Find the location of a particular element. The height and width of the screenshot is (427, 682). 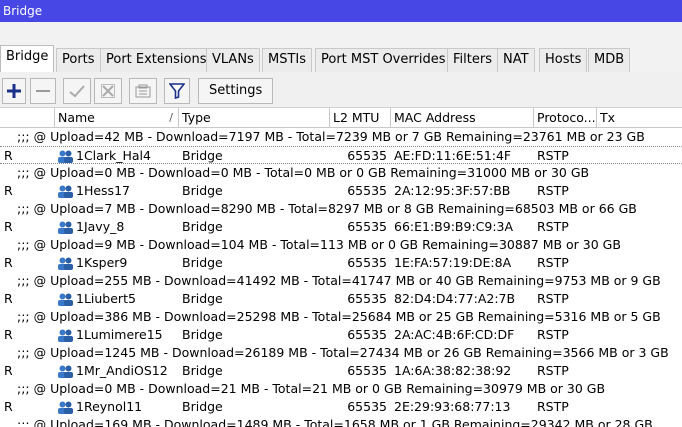

enable-button is located at coordinates (77, 91).